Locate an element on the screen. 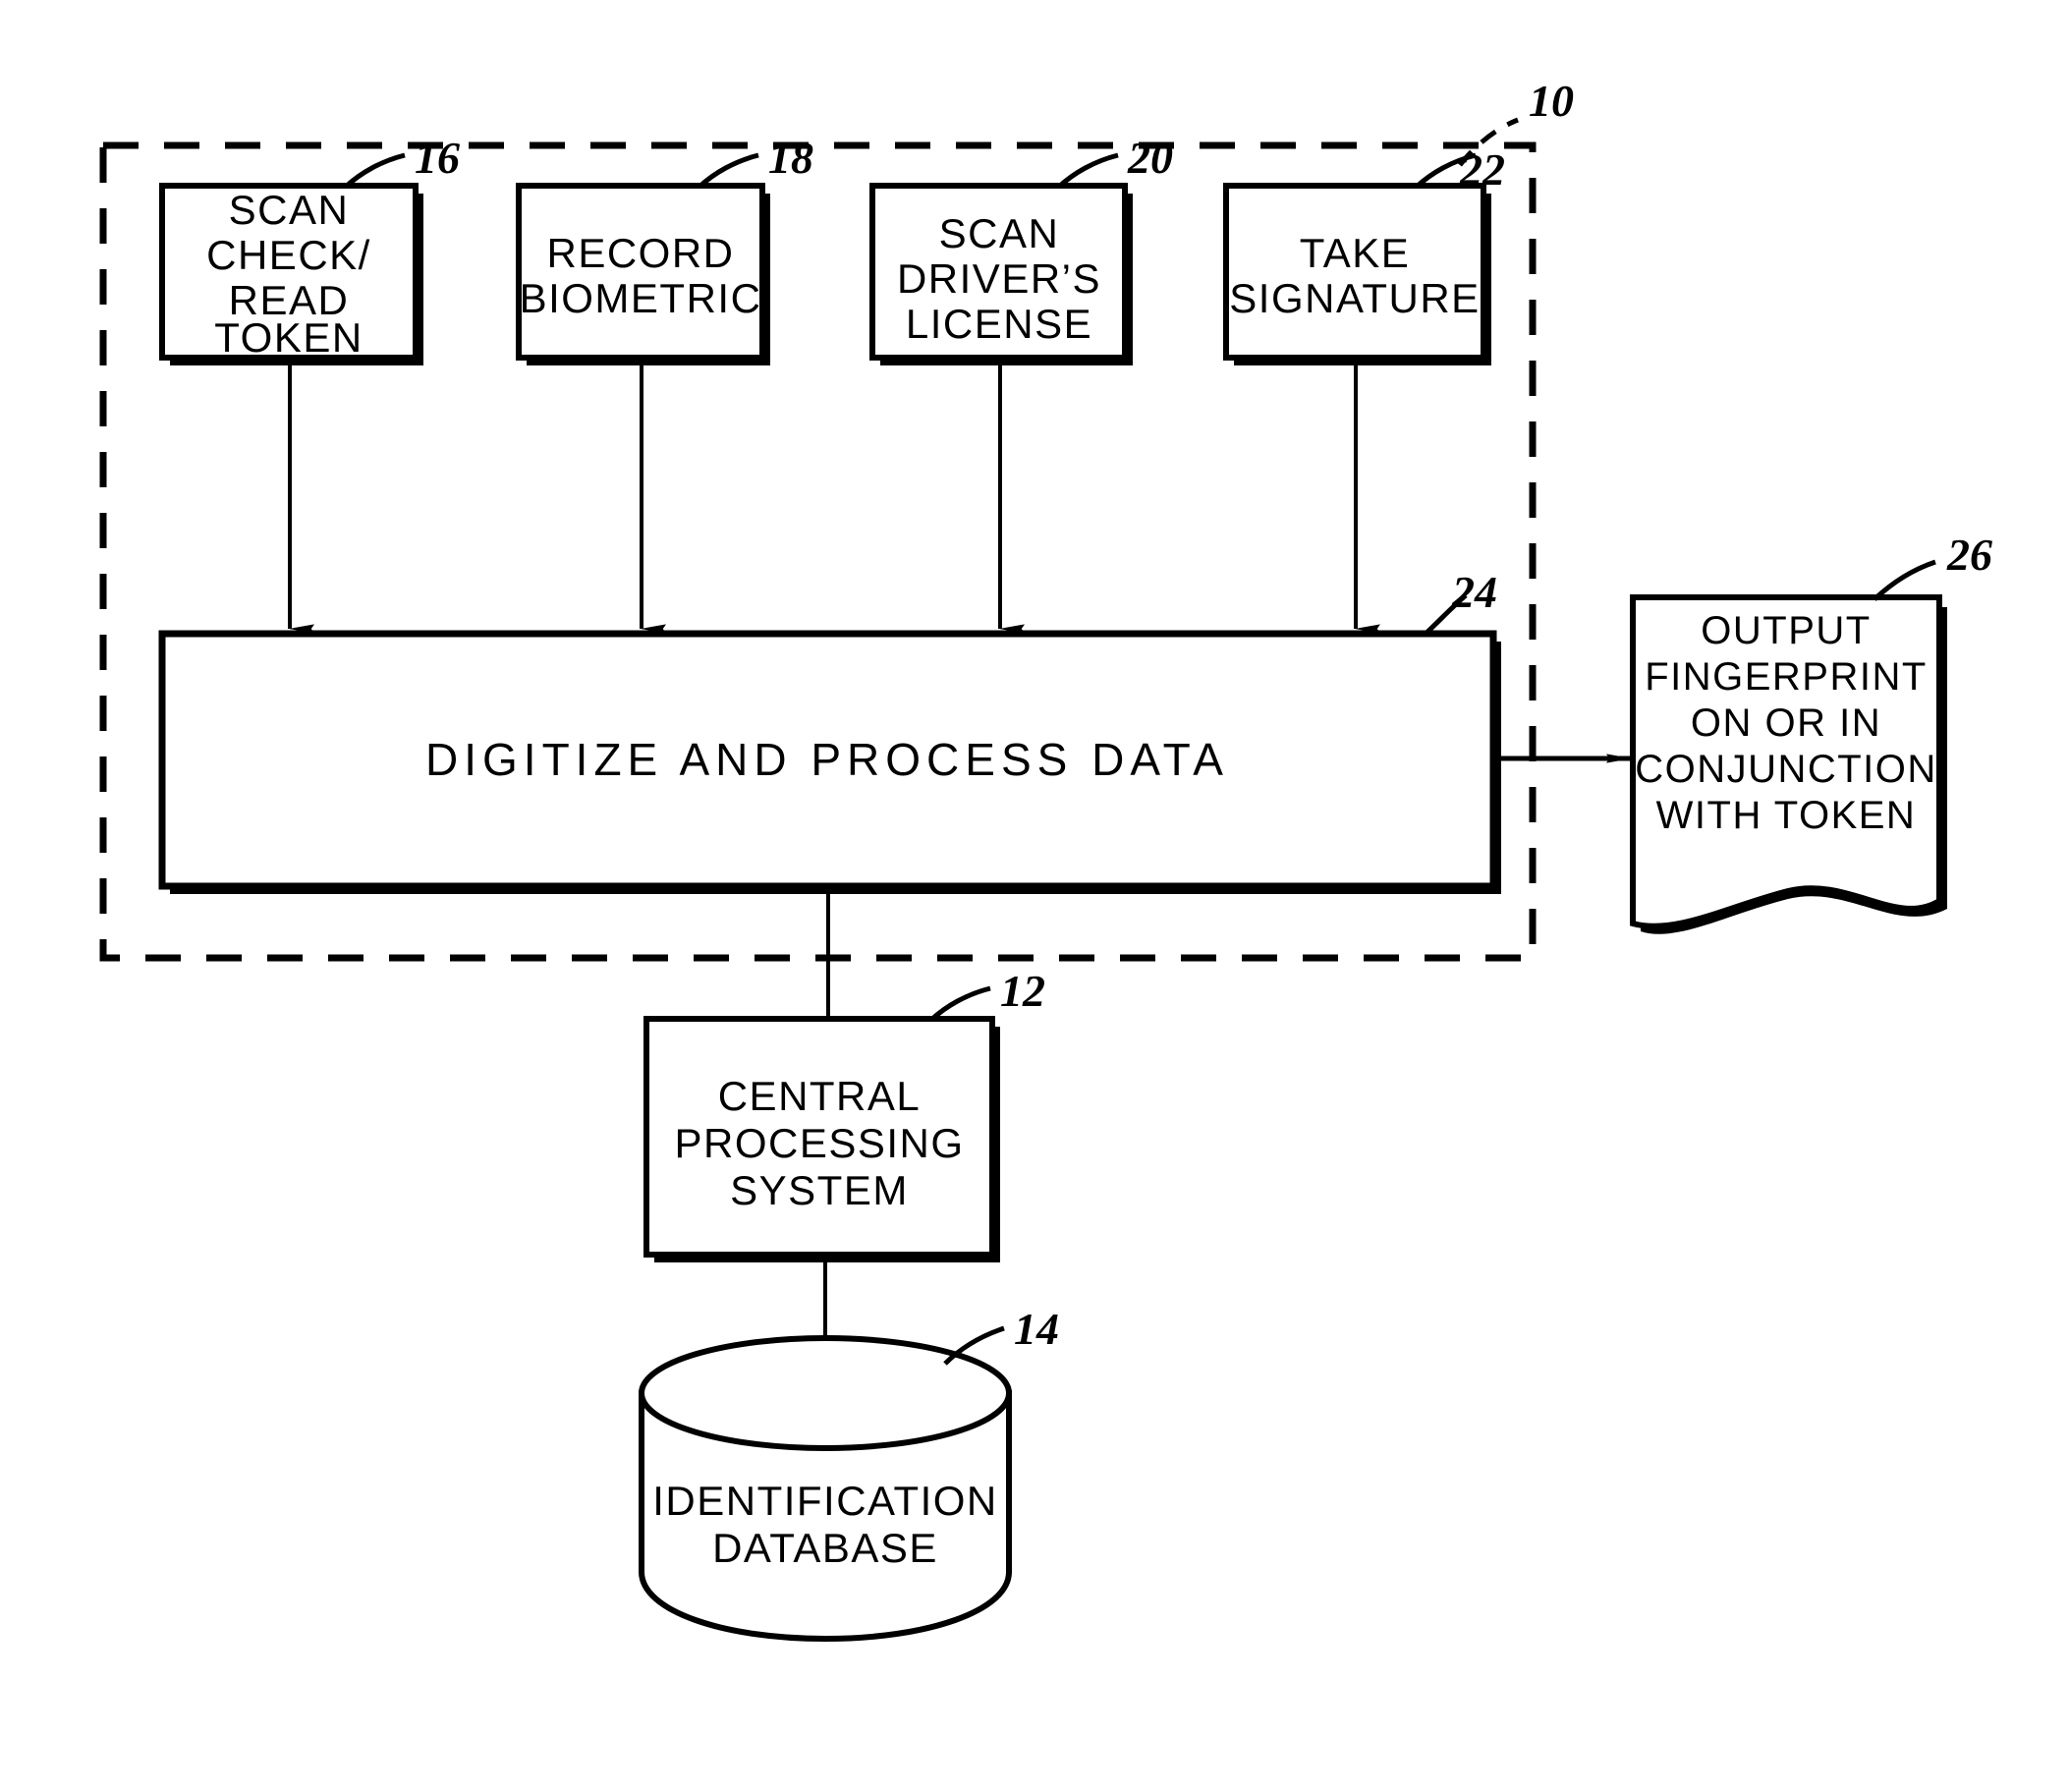  node-scan-drivers-license: SCAN DRIVER’S LICENSE 20 is located at coordinates (1021, 249).